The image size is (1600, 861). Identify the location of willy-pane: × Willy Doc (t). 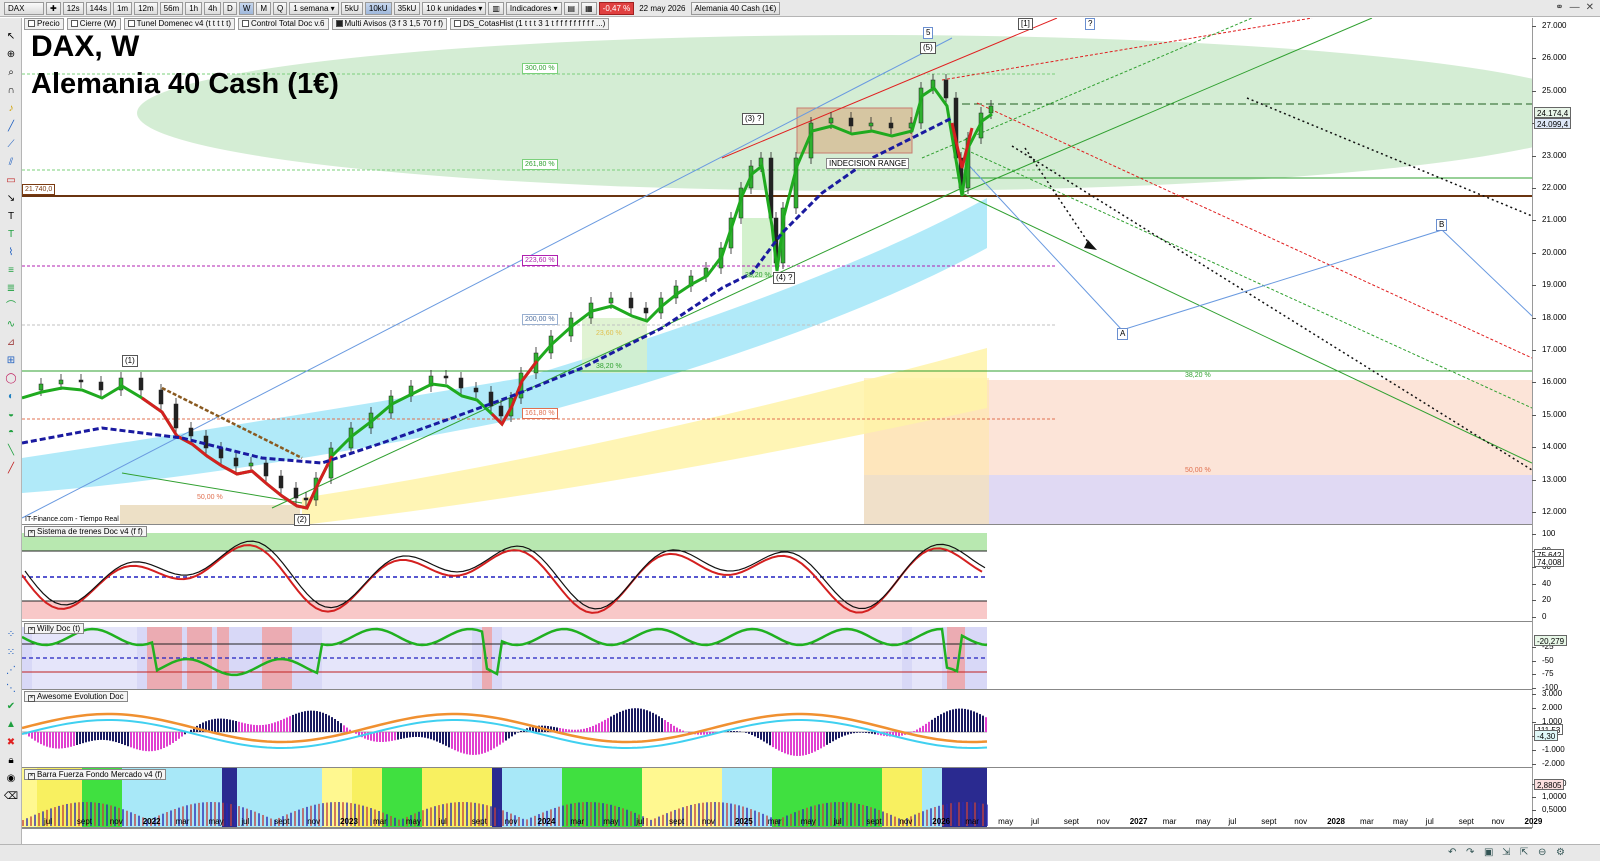
(777, 656).